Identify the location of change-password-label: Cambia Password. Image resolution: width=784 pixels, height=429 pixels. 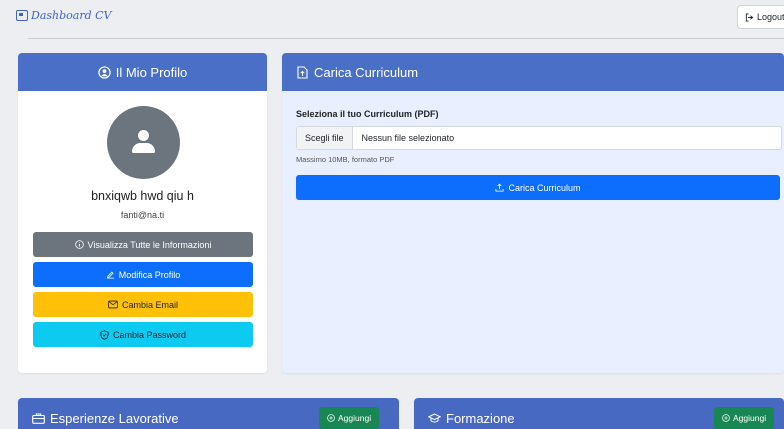
(149, 334).